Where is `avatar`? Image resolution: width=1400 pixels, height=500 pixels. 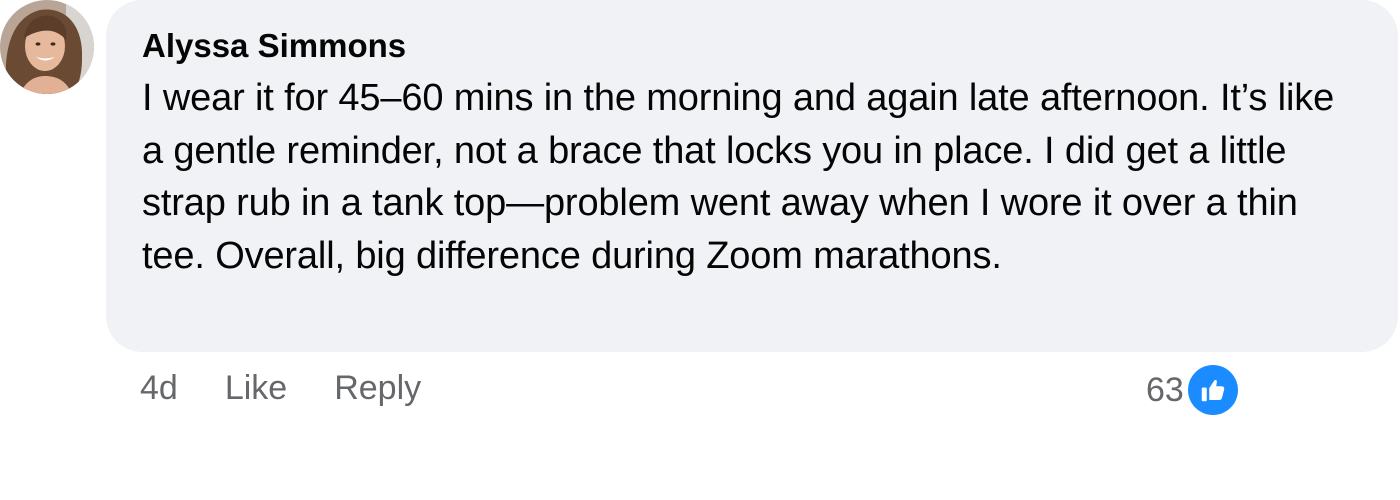 avatar is located at coordinates (47, 47).